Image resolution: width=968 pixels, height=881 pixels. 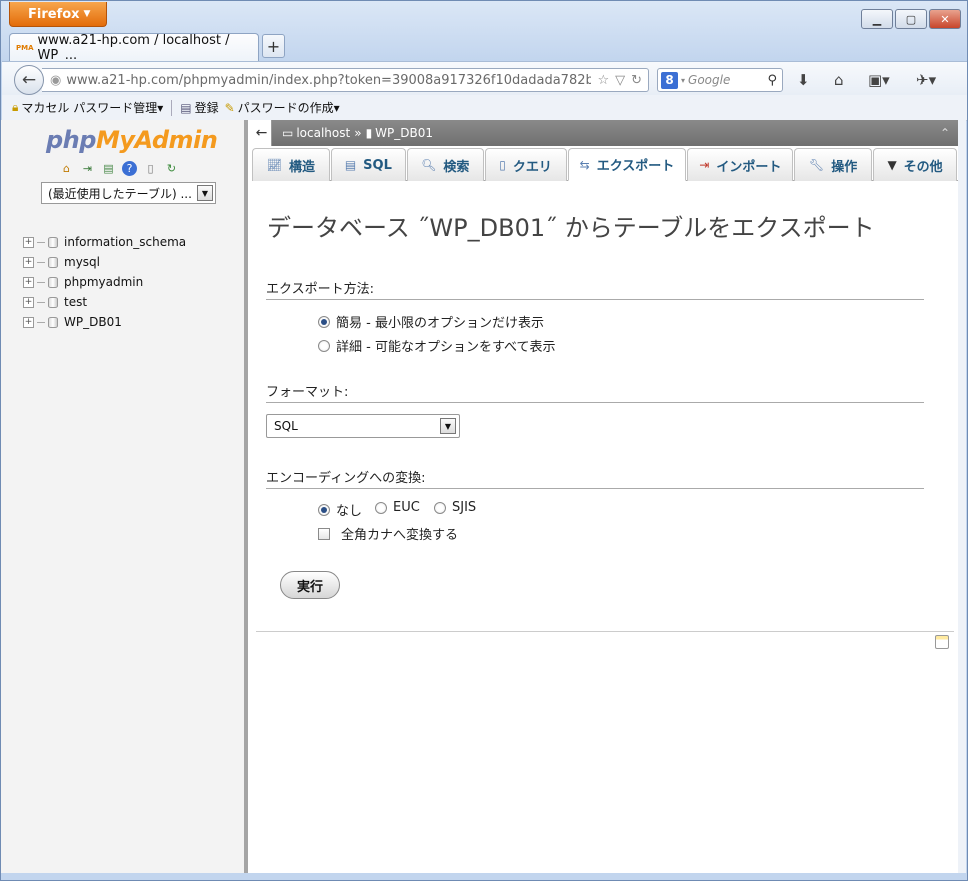 I want to click on tab-import: ⇥ インポート, so click(x=740, y=164).